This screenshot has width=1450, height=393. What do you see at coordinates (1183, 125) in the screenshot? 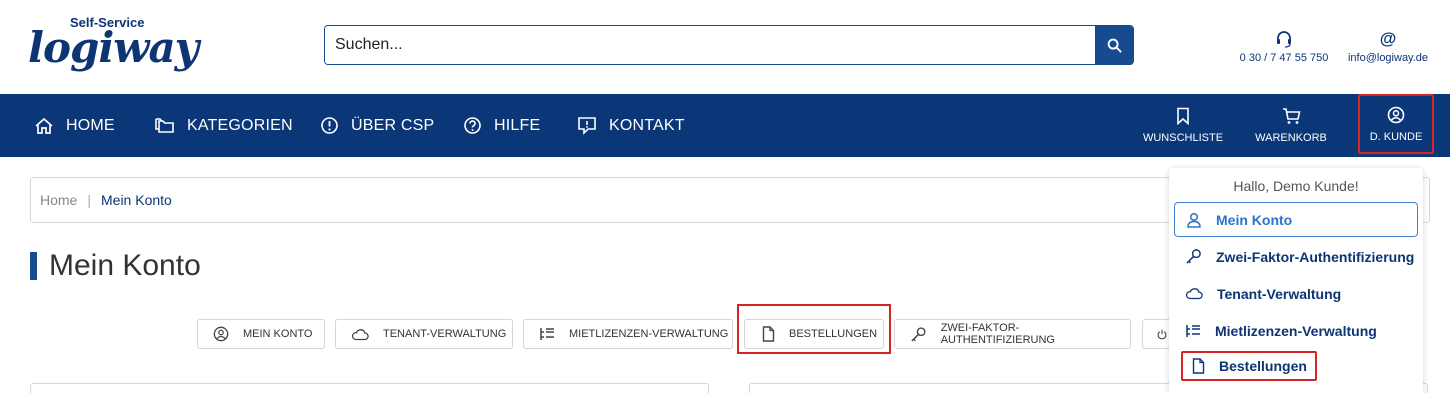
I see `nav-wishlist: WUNSCHLISTE` at bounding box center [1183, 125].